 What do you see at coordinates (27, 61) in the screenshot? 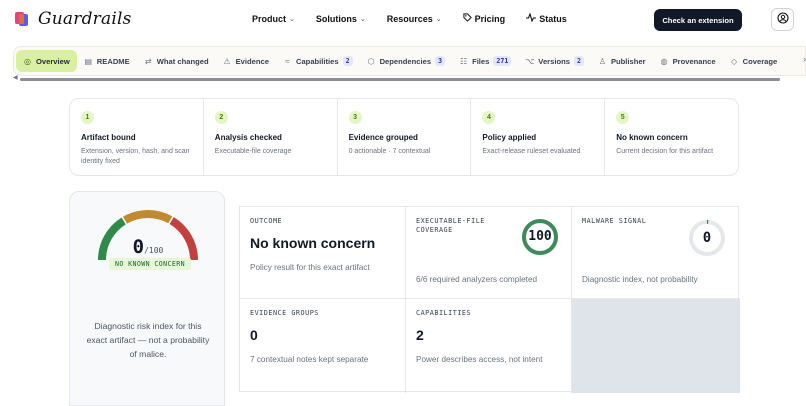
I see `radar-icon: ◎` at bounding box center [27, 61].